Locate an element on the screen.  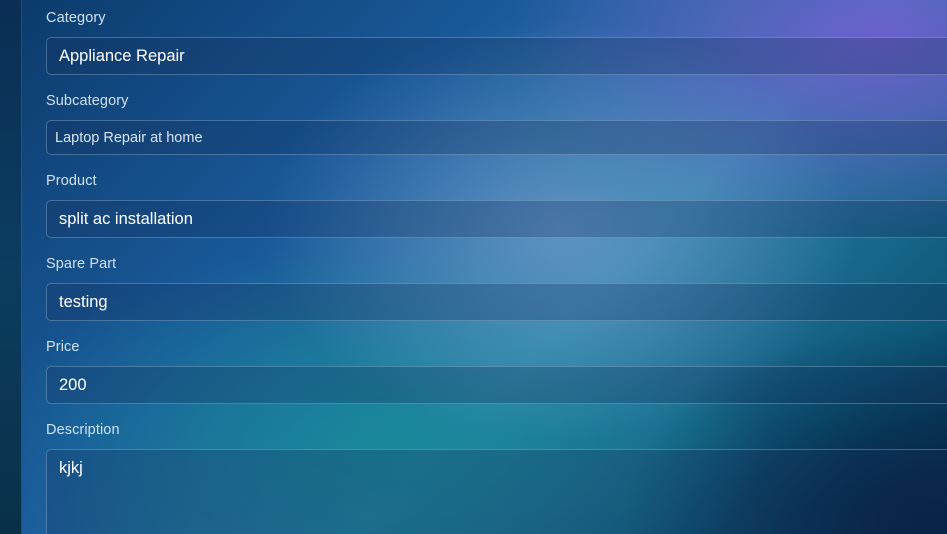
price-label: Price is located at coordinates (63, 347).